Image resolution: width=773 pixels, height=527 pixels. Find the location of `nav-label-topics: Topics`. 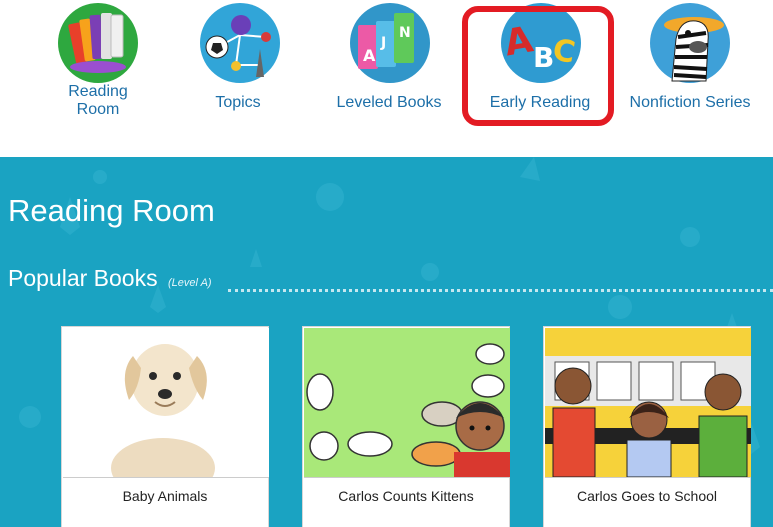

nav-label-topics: Topics is located at coordinates (238, 102).